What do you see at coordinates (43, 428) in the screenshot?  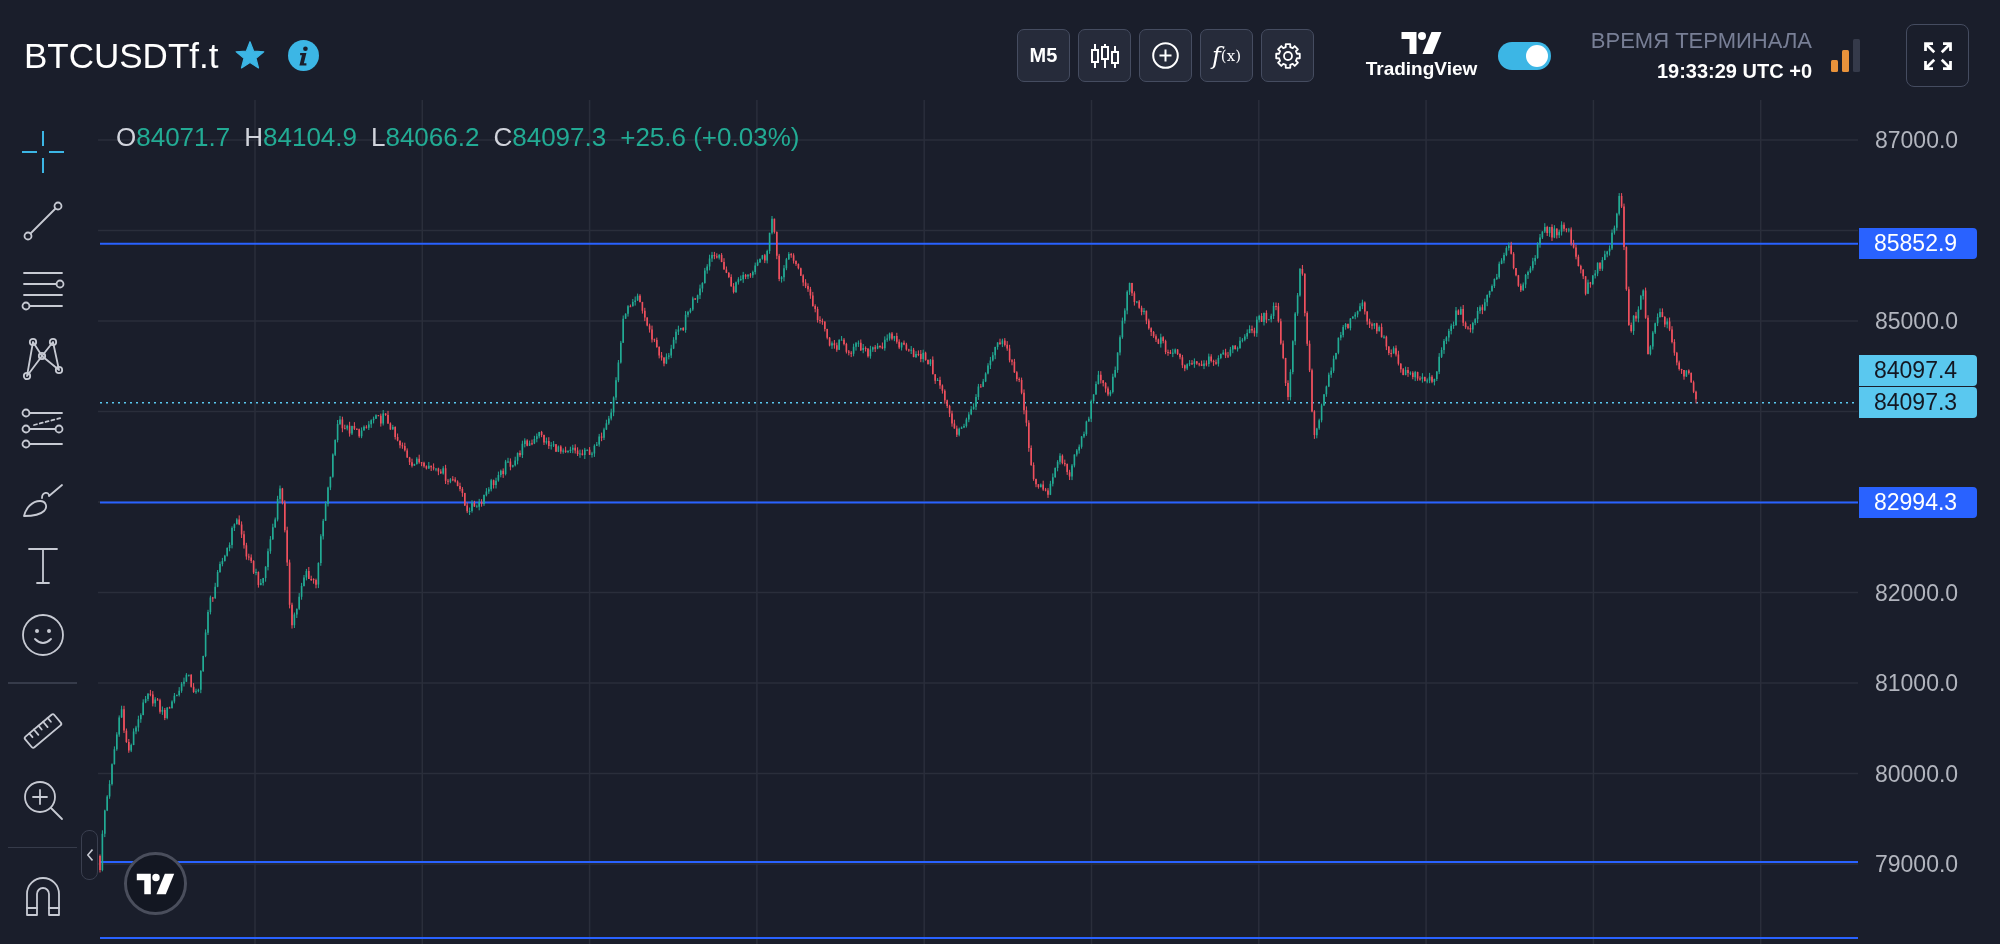 I see `dashed-line-icon` at bounding box center [43, 428].